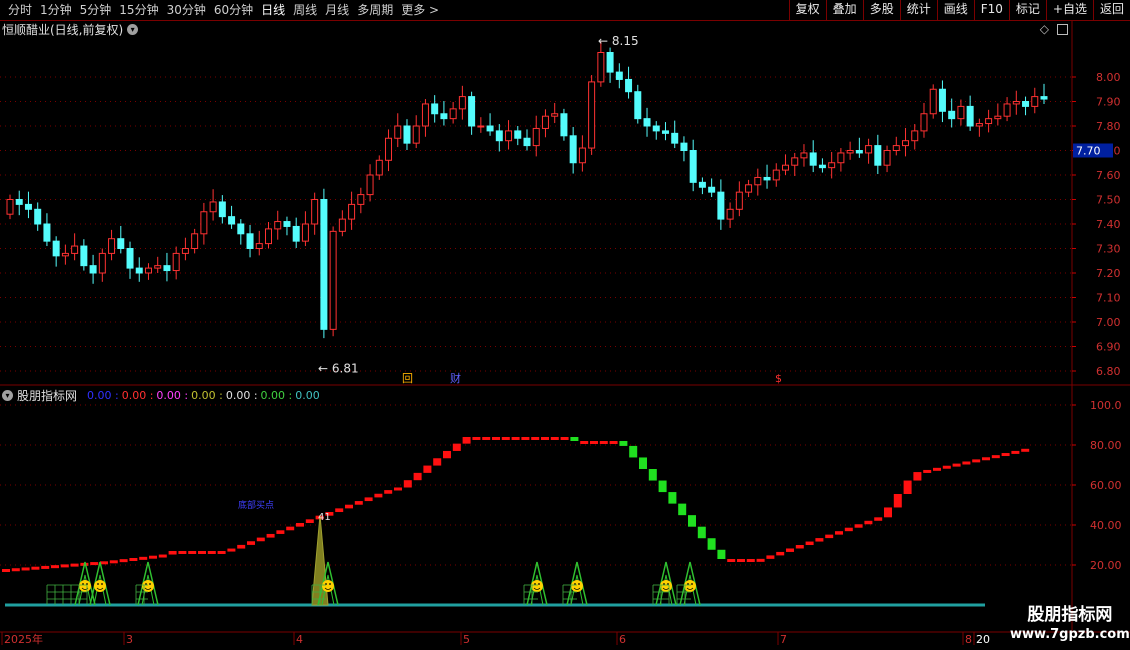 This screenshot has width=1130, height=650. What do you see at coordinates (1108, 175) in the screenshot?
I see `price-axis-label: 7.60` at bounding box center [1108, 175].